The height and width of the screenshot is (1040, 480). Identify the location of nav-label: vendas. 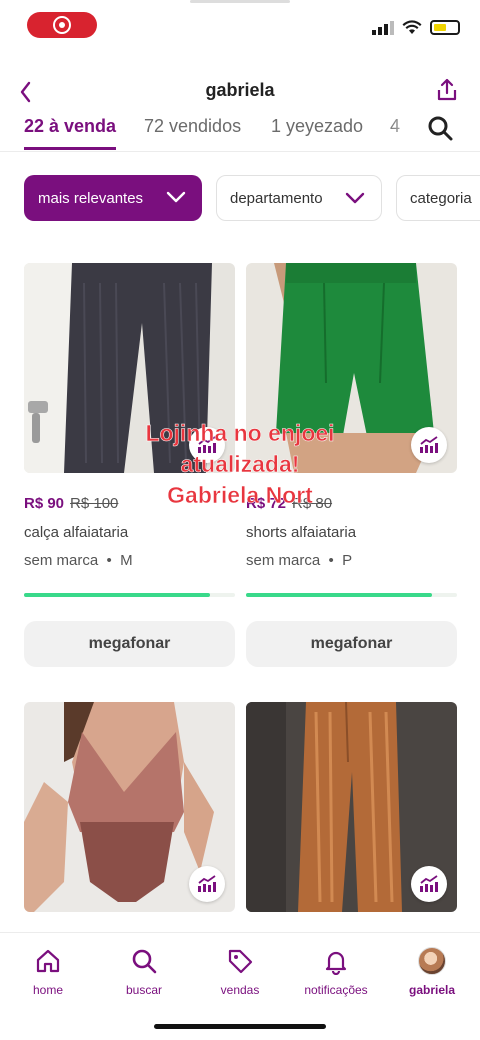
(240, 990).